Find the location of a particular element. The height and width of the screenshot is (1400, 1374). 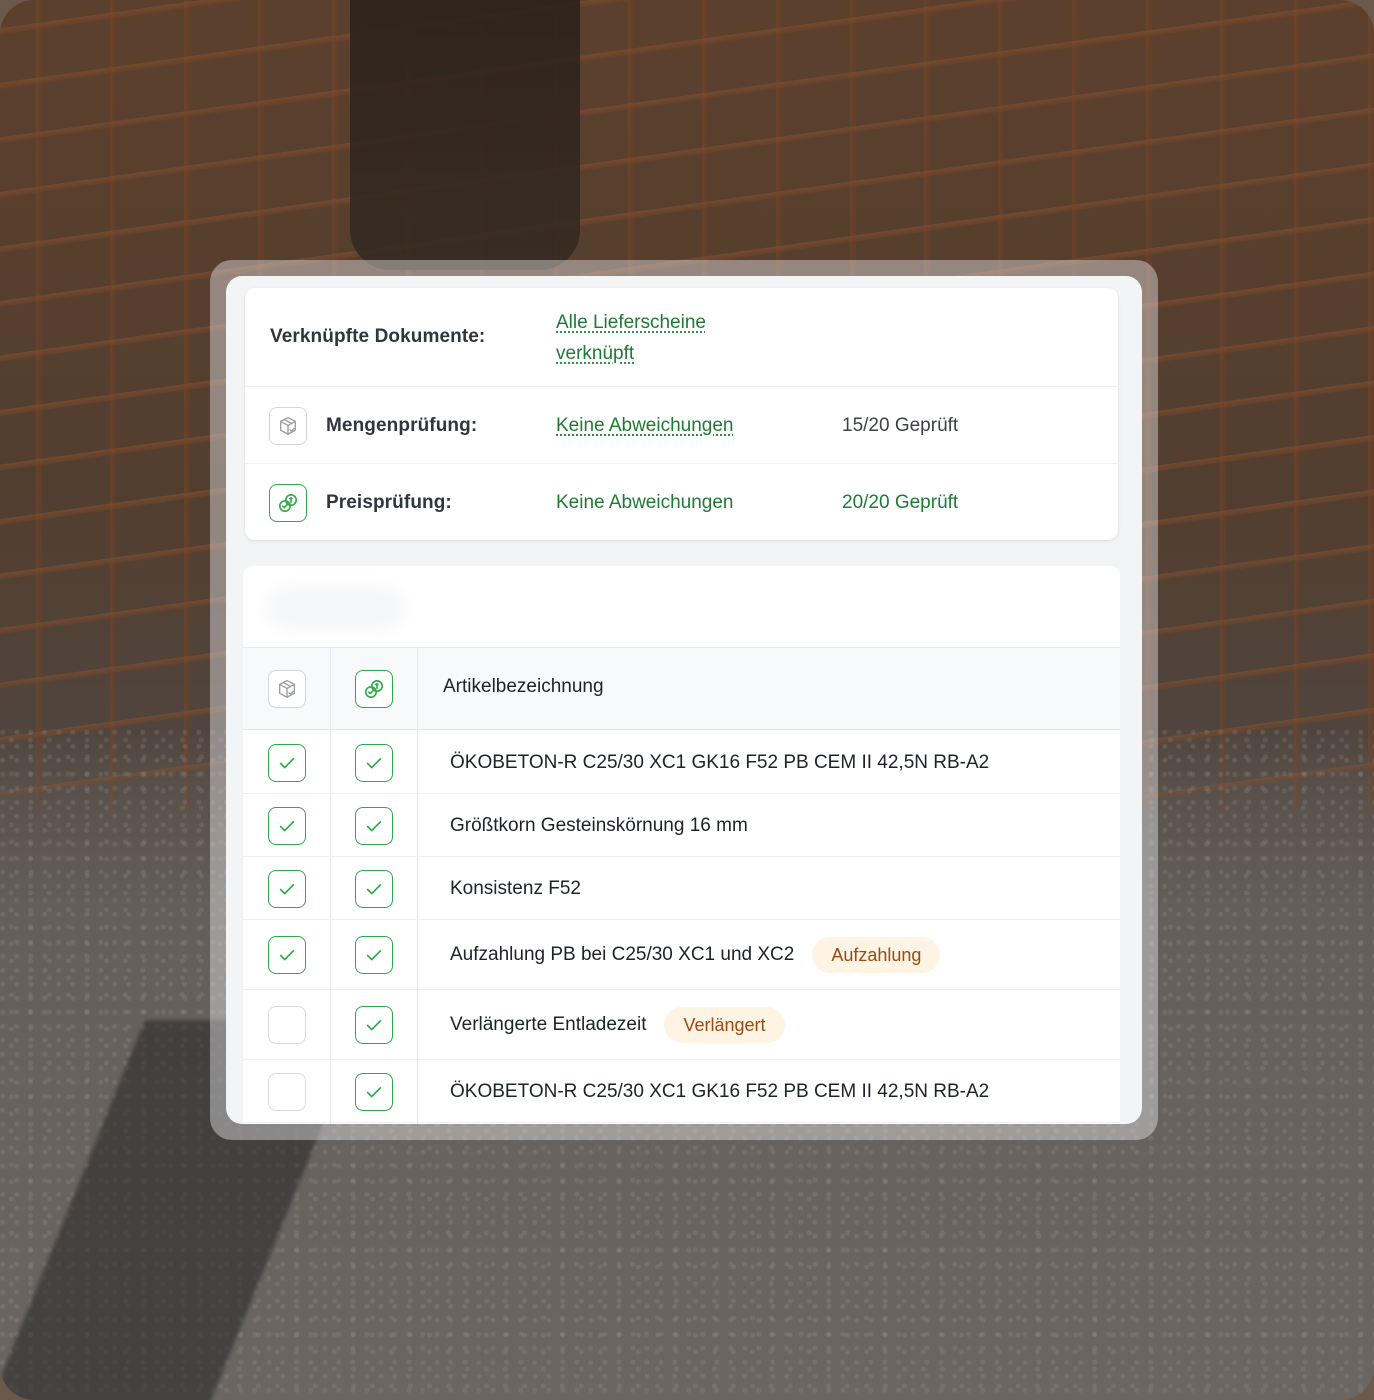

article-cell: Verlängerte Entladezeit Verlängert is located at coordinates (617, 1025).